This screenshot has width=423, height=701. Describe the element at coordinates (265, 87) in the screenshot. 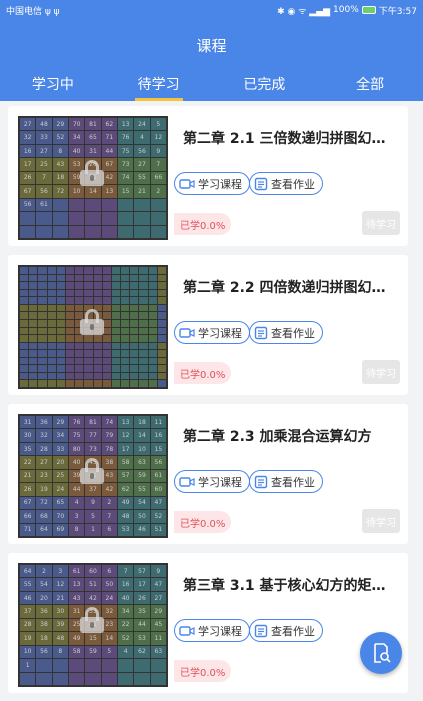

I see `tab-completed: 已完成` at that location.